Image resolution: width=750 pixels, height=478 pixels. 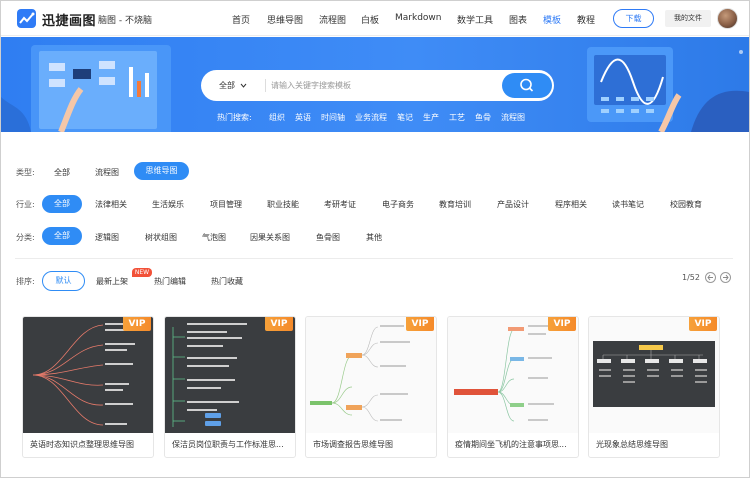 I want to click on category-filter-label: 分类:, so click(x=25, y=237).